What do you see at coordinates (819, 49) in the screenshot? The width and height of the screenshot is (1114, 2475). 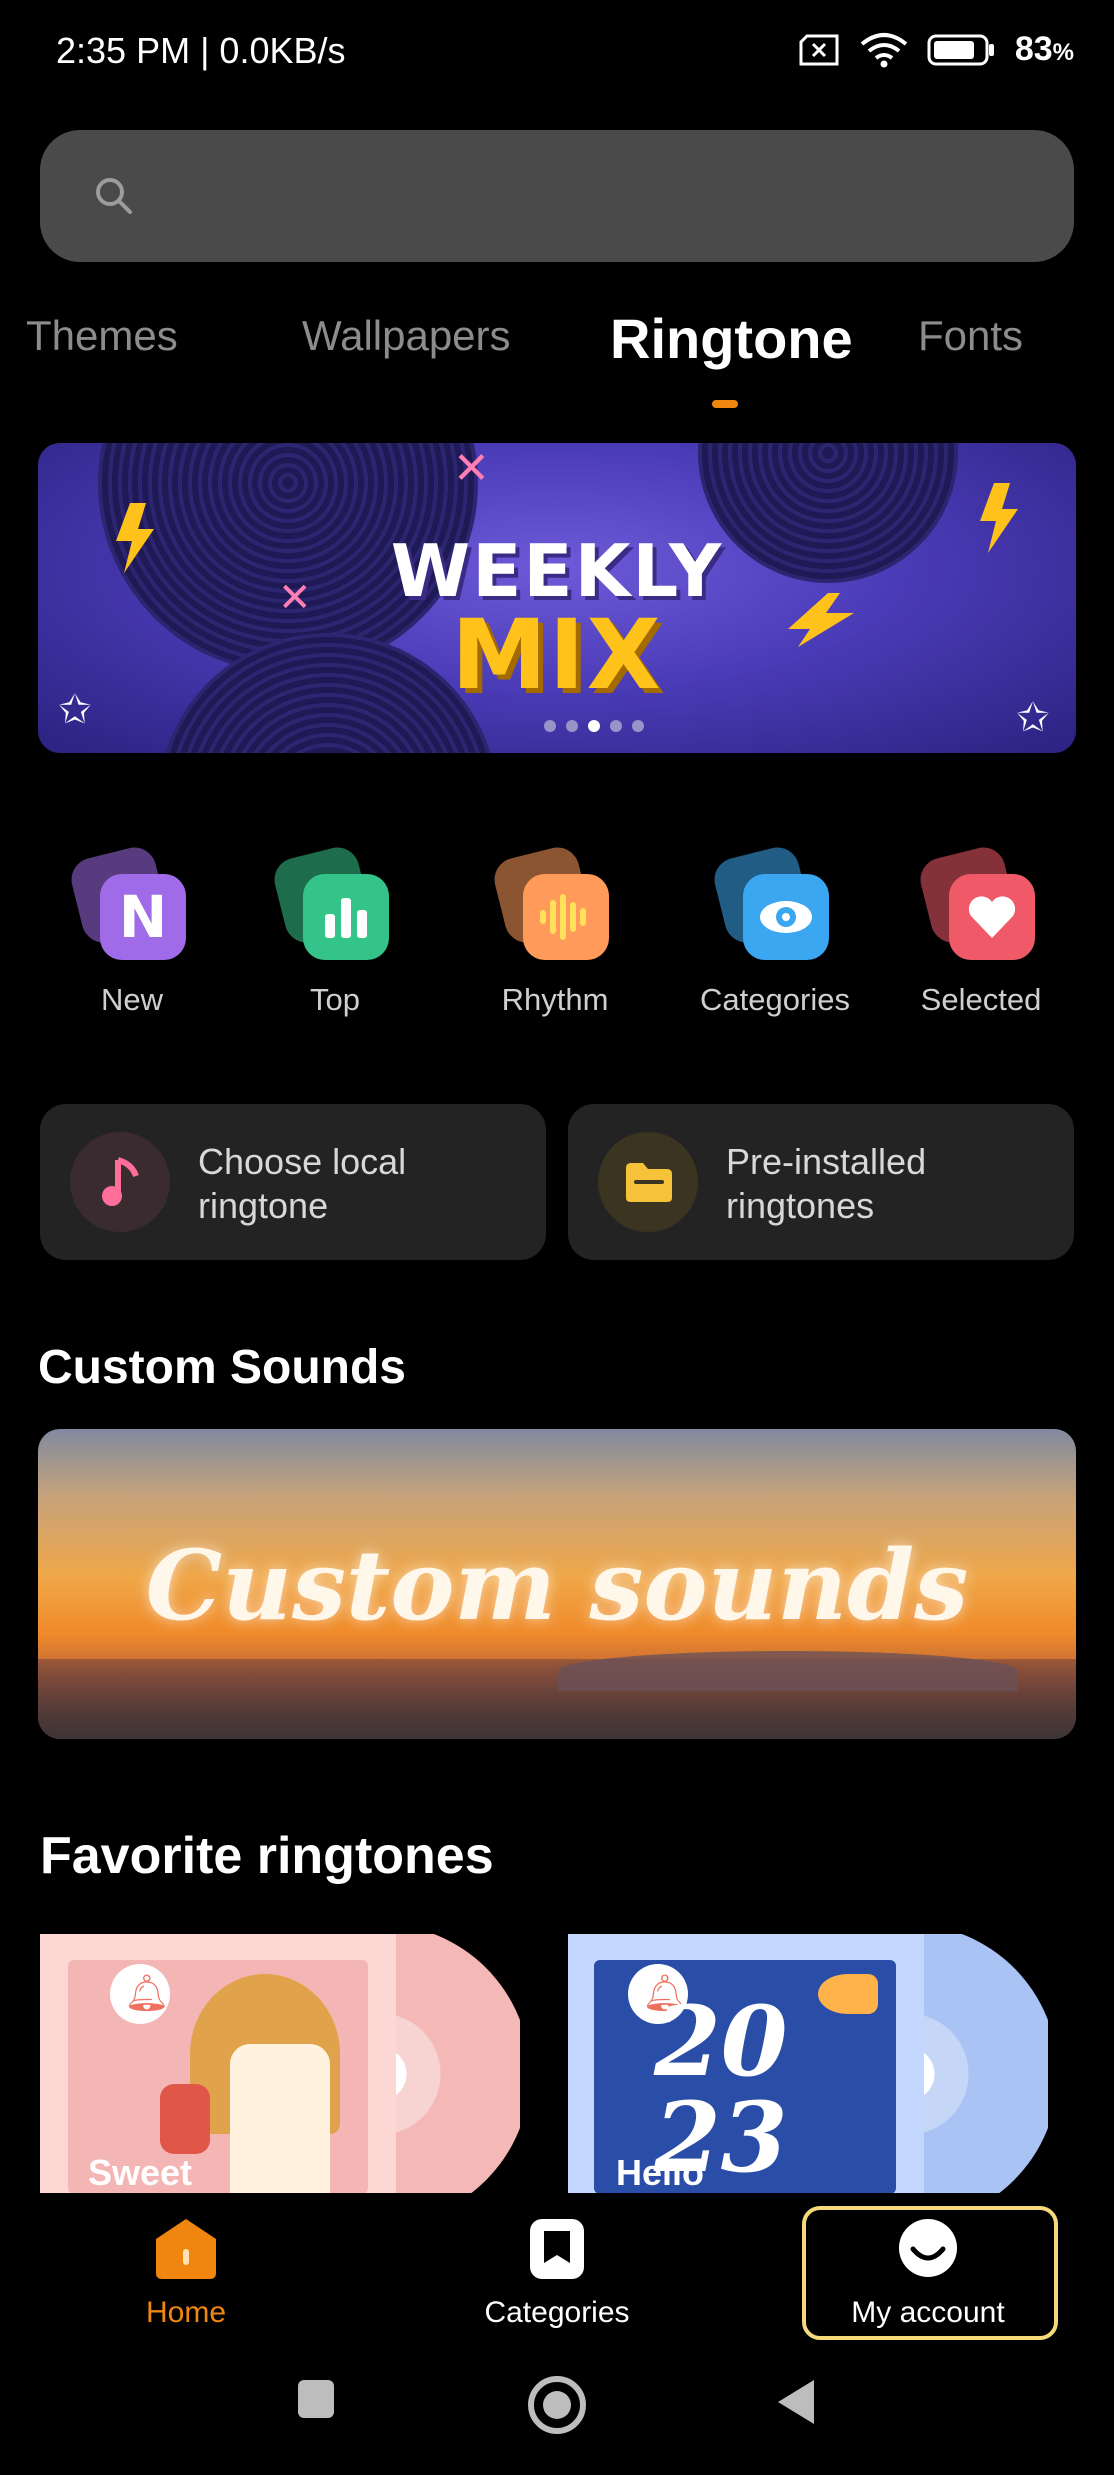 I see `no-sim-icon` at bounding box center [819, 49].